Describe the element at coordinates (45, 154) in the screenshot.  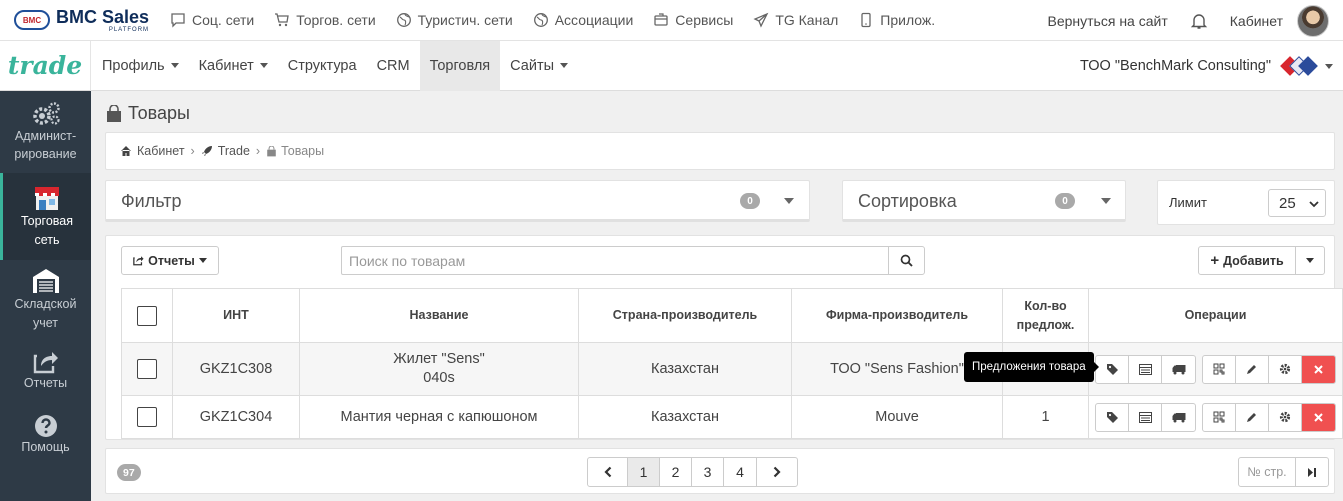
I see `sidebar-item-label: рирование` at that location.